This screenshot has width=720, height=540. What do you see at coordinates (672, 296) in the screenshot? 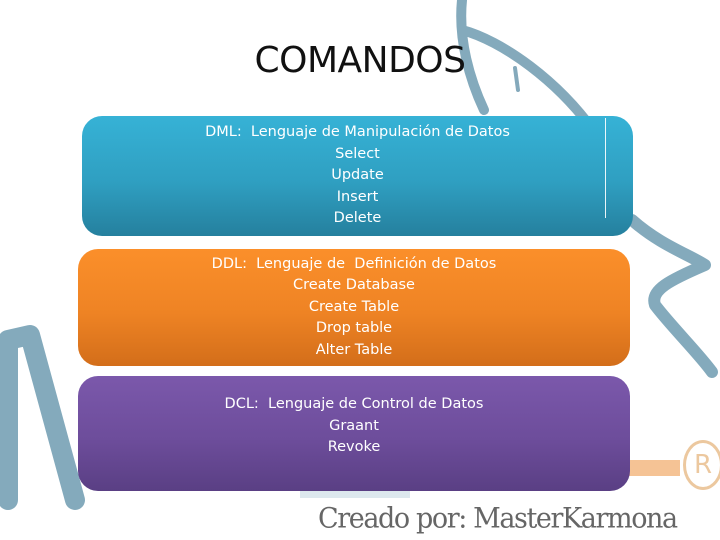
I see `letter-s-watermark` at bounding box center [672, 296].